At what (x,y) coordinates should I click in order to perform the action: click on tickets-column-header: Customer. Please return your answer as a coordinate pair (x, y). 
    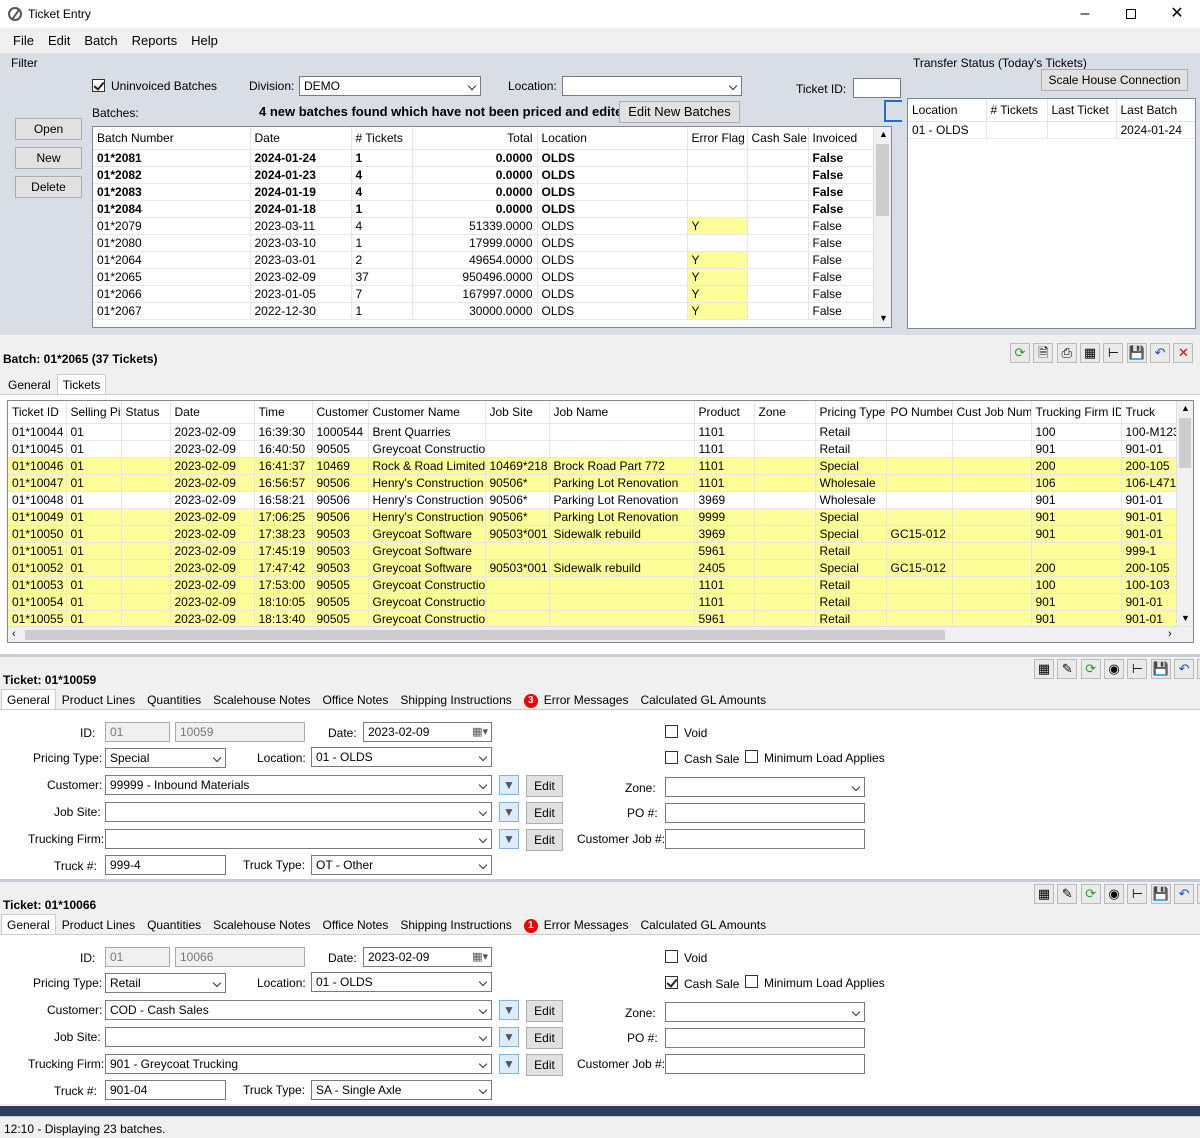
    Looking at the image, I should click on (340, 412).